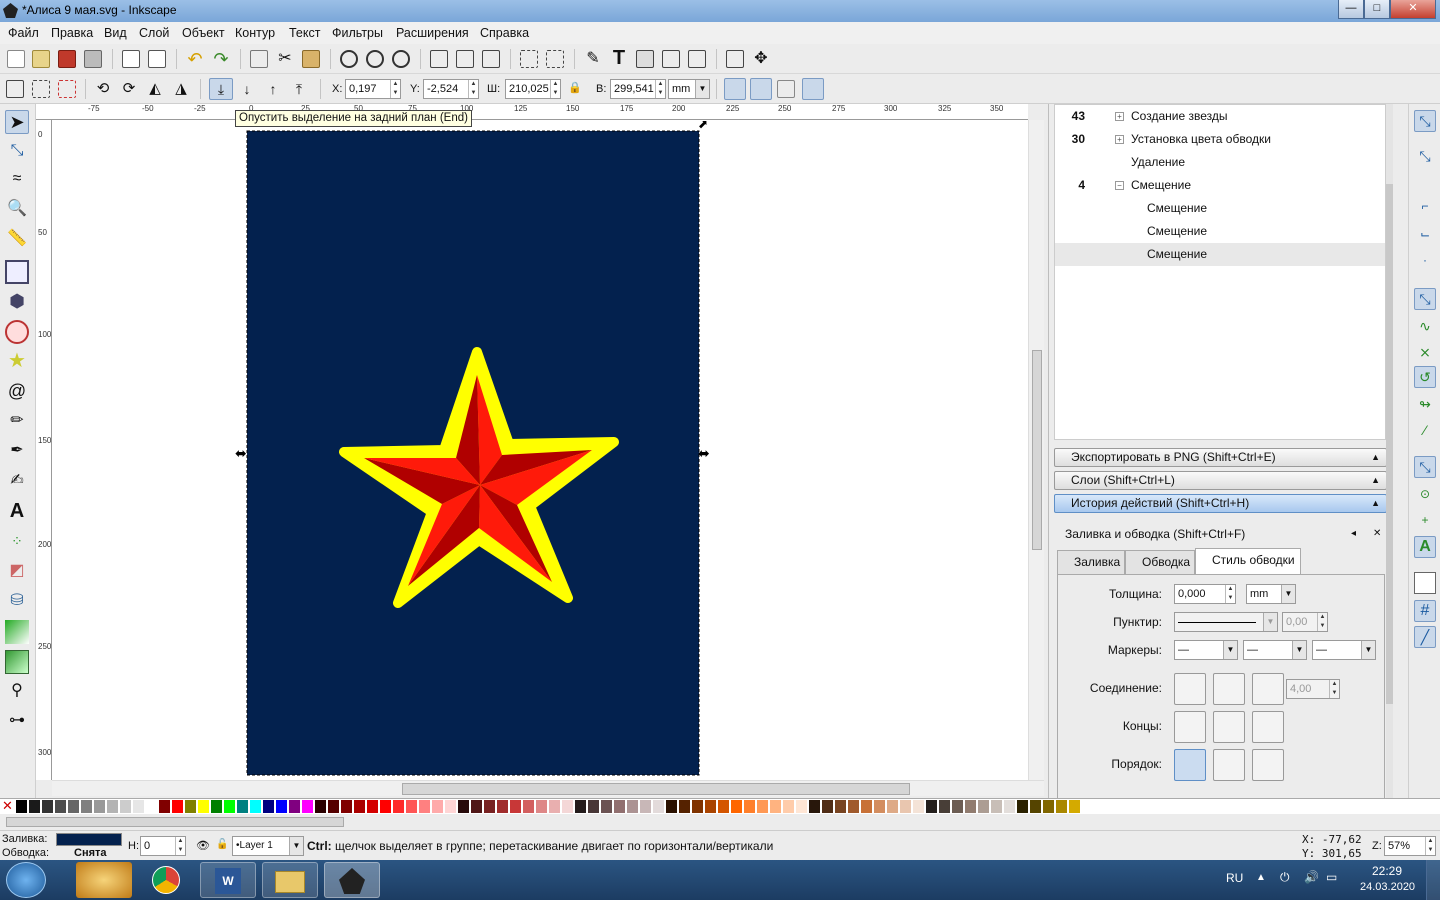 The height and width of the screenshot is (900, 1440). What do you see at coordinates (1220, 254) in the screenshot?
I see `history-row-selected: Смещение` at bounding box center [1220, 254].